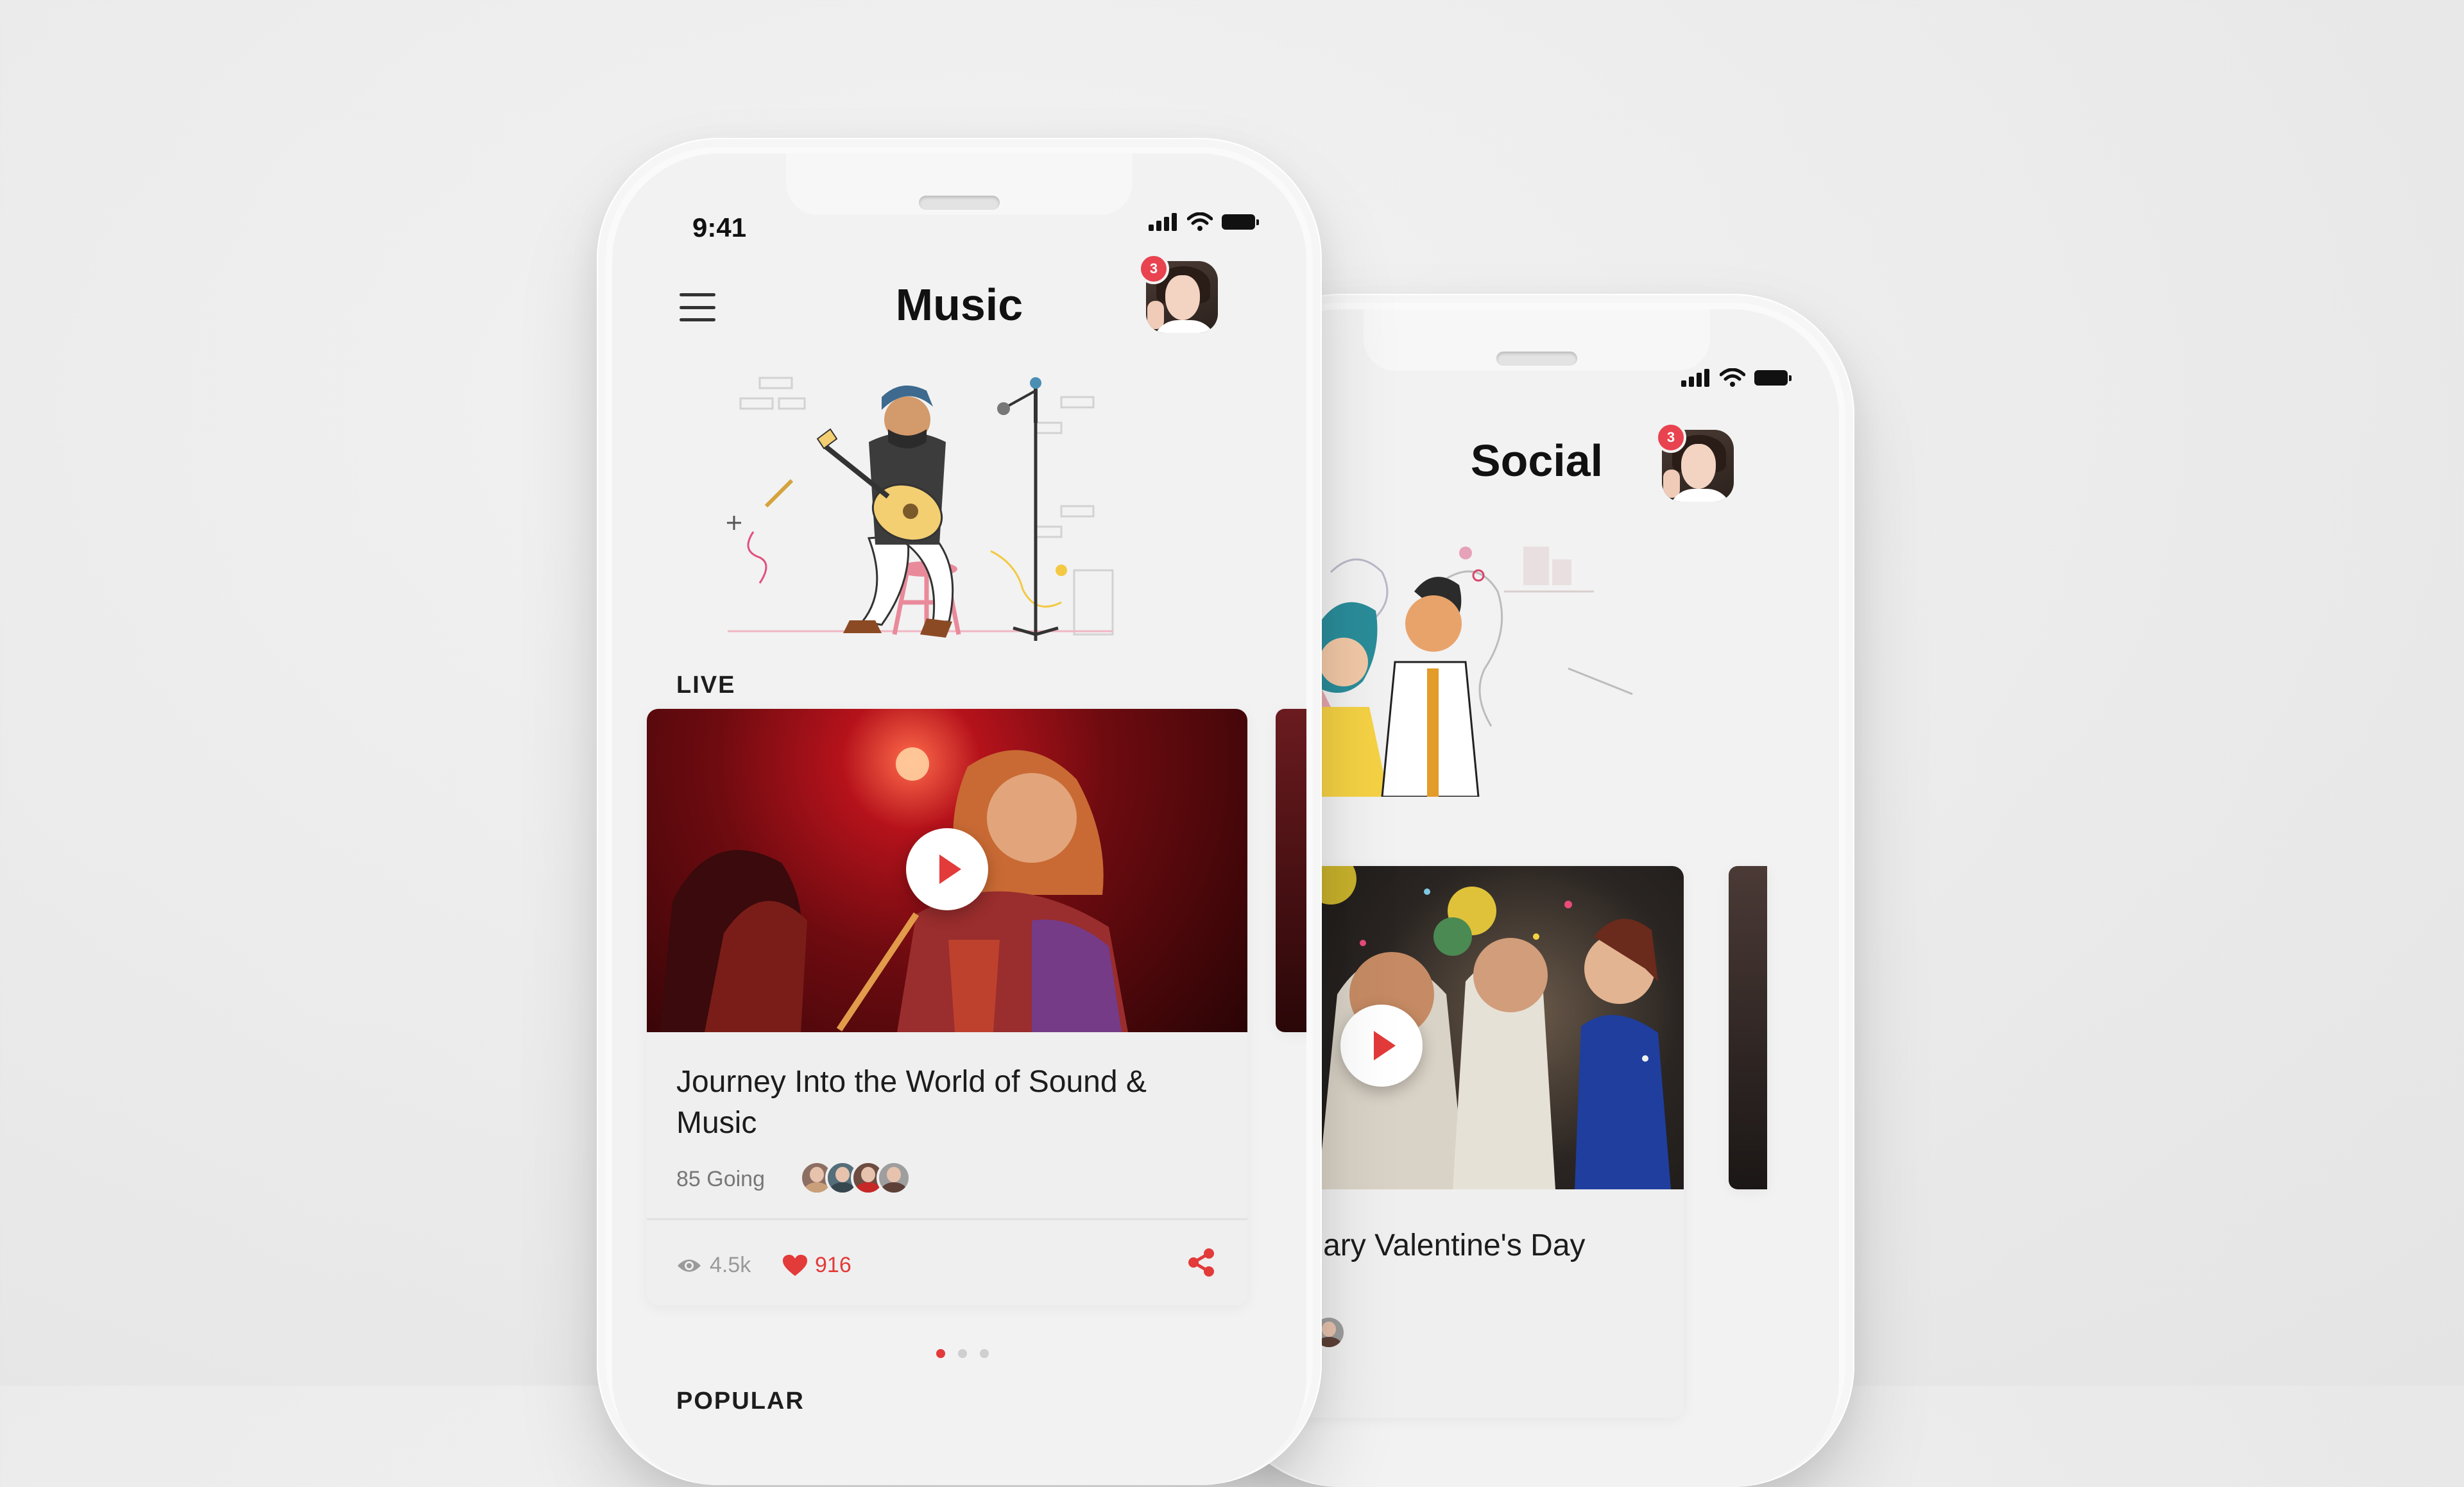 Image resolution: width=2464 pixels, height=1487 pixels. What do you see at coordinates (947, 1219) in the screenshot?
I see `card-divider` at bounding box center [947, 1219].